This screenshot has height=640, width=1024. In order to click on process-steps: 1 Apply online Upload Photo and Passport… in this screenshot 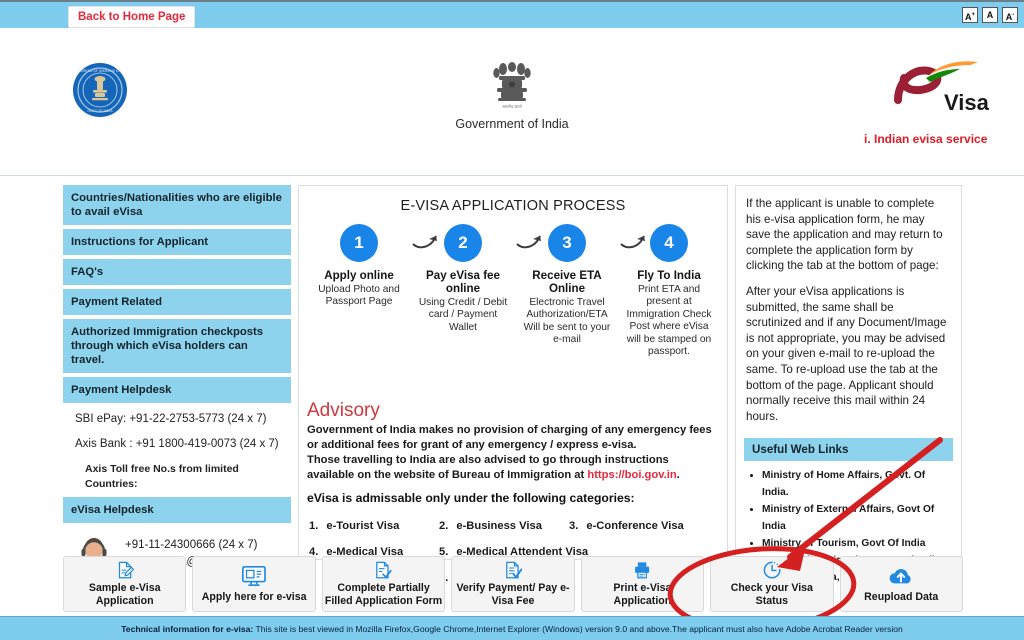, I will do `click(513, 310)`.